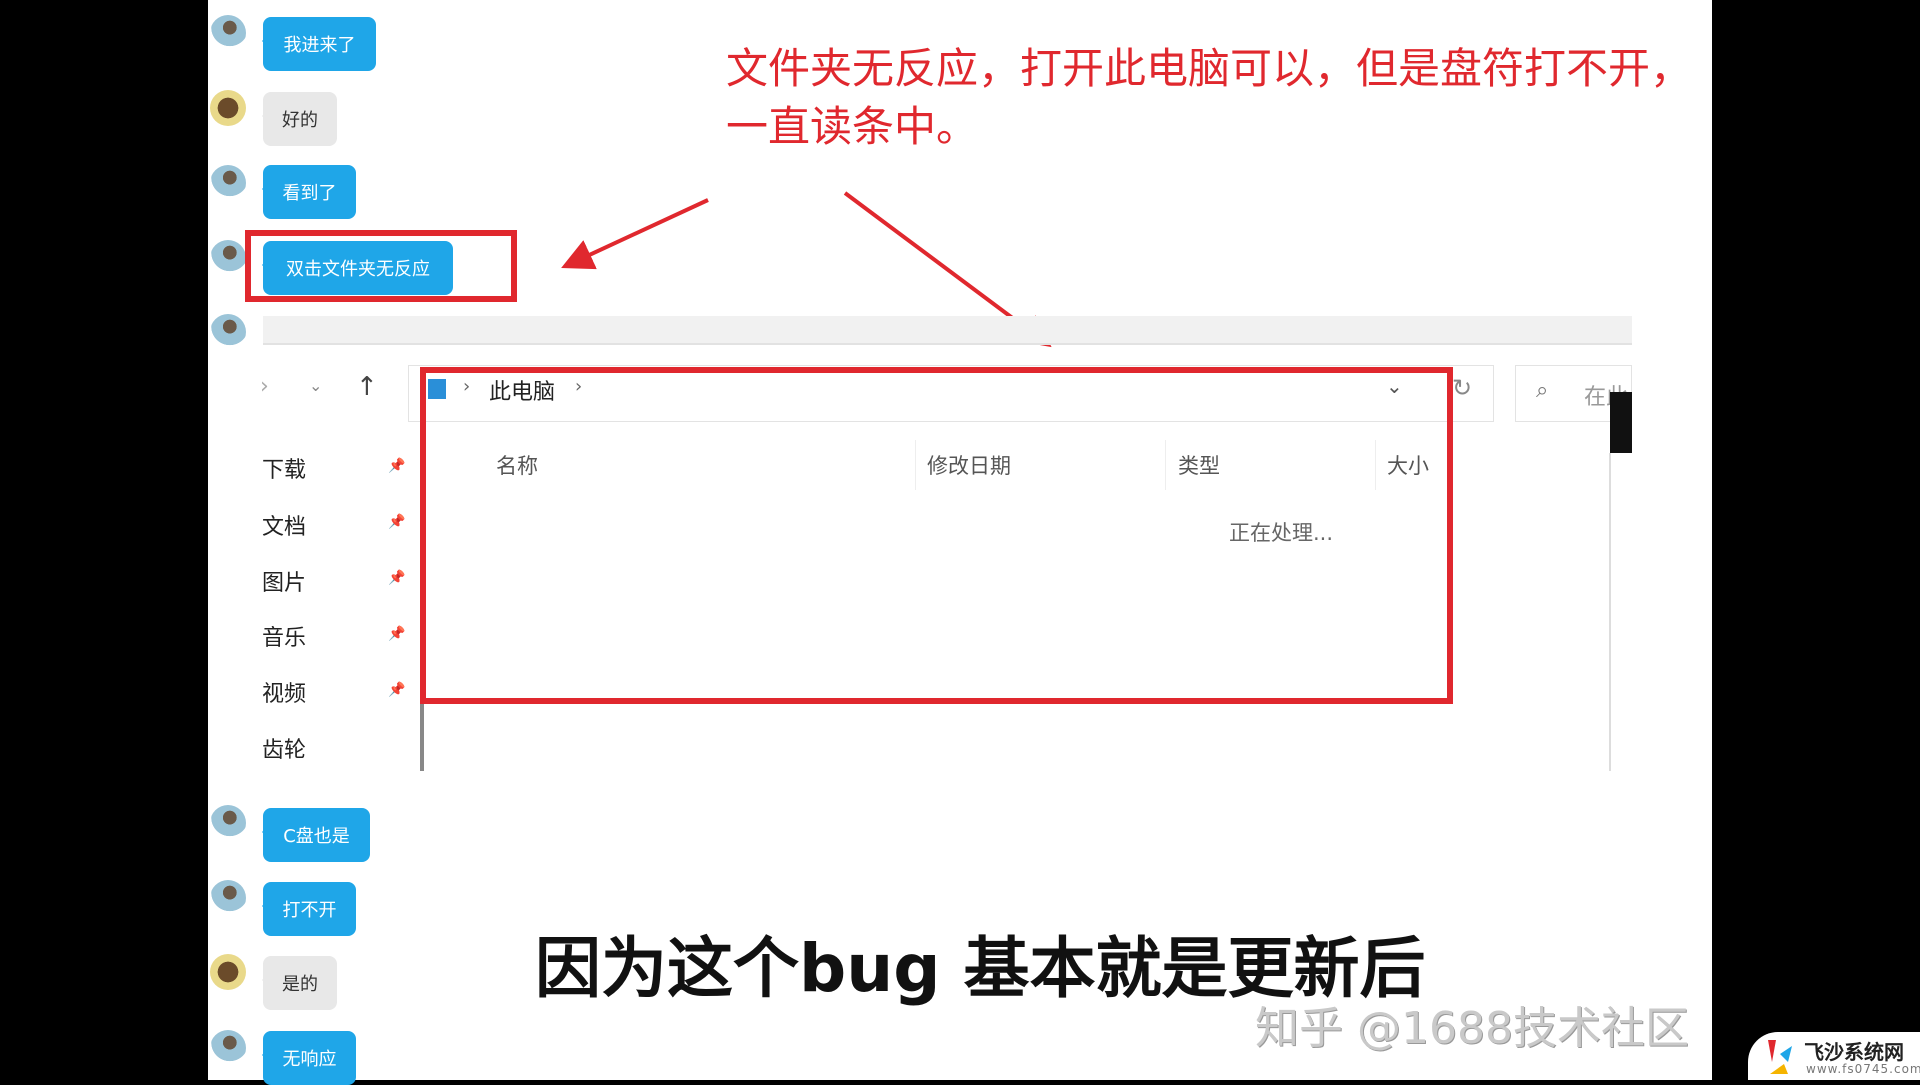 The width and height of the screenshot is (1920, 1085). What do you see at coordinates (422, 737) in the screenshot?
I see `pane-divider` at bounding box center [422, 737].